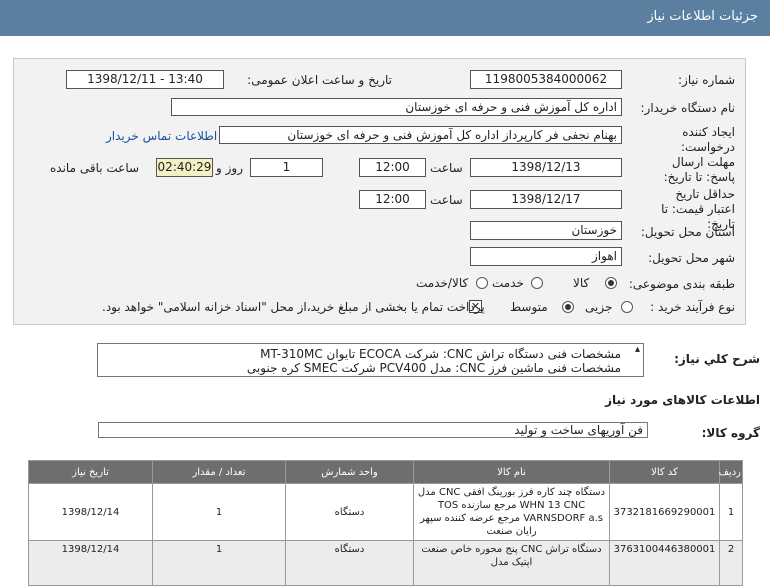 This screenshot has height=586, width=770. What do you see at coordinates (706, 80) in the screenshot?
I see `need-number-label: شماره نیاز:` at bounding box center [706, 80].